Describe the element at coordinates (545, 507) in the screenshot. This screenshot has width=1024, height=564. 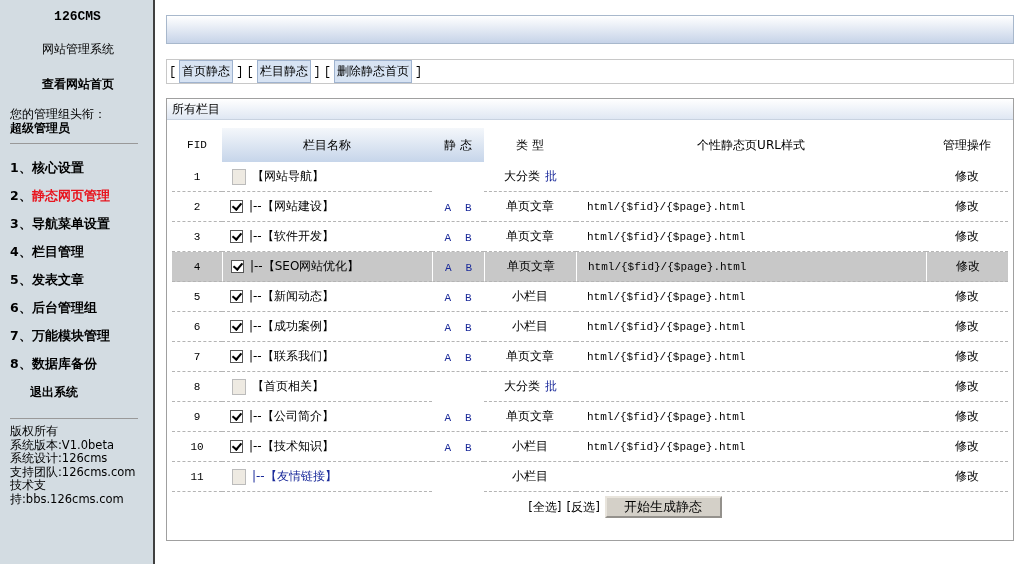
I see `select-all-link: [全选]` at that location.